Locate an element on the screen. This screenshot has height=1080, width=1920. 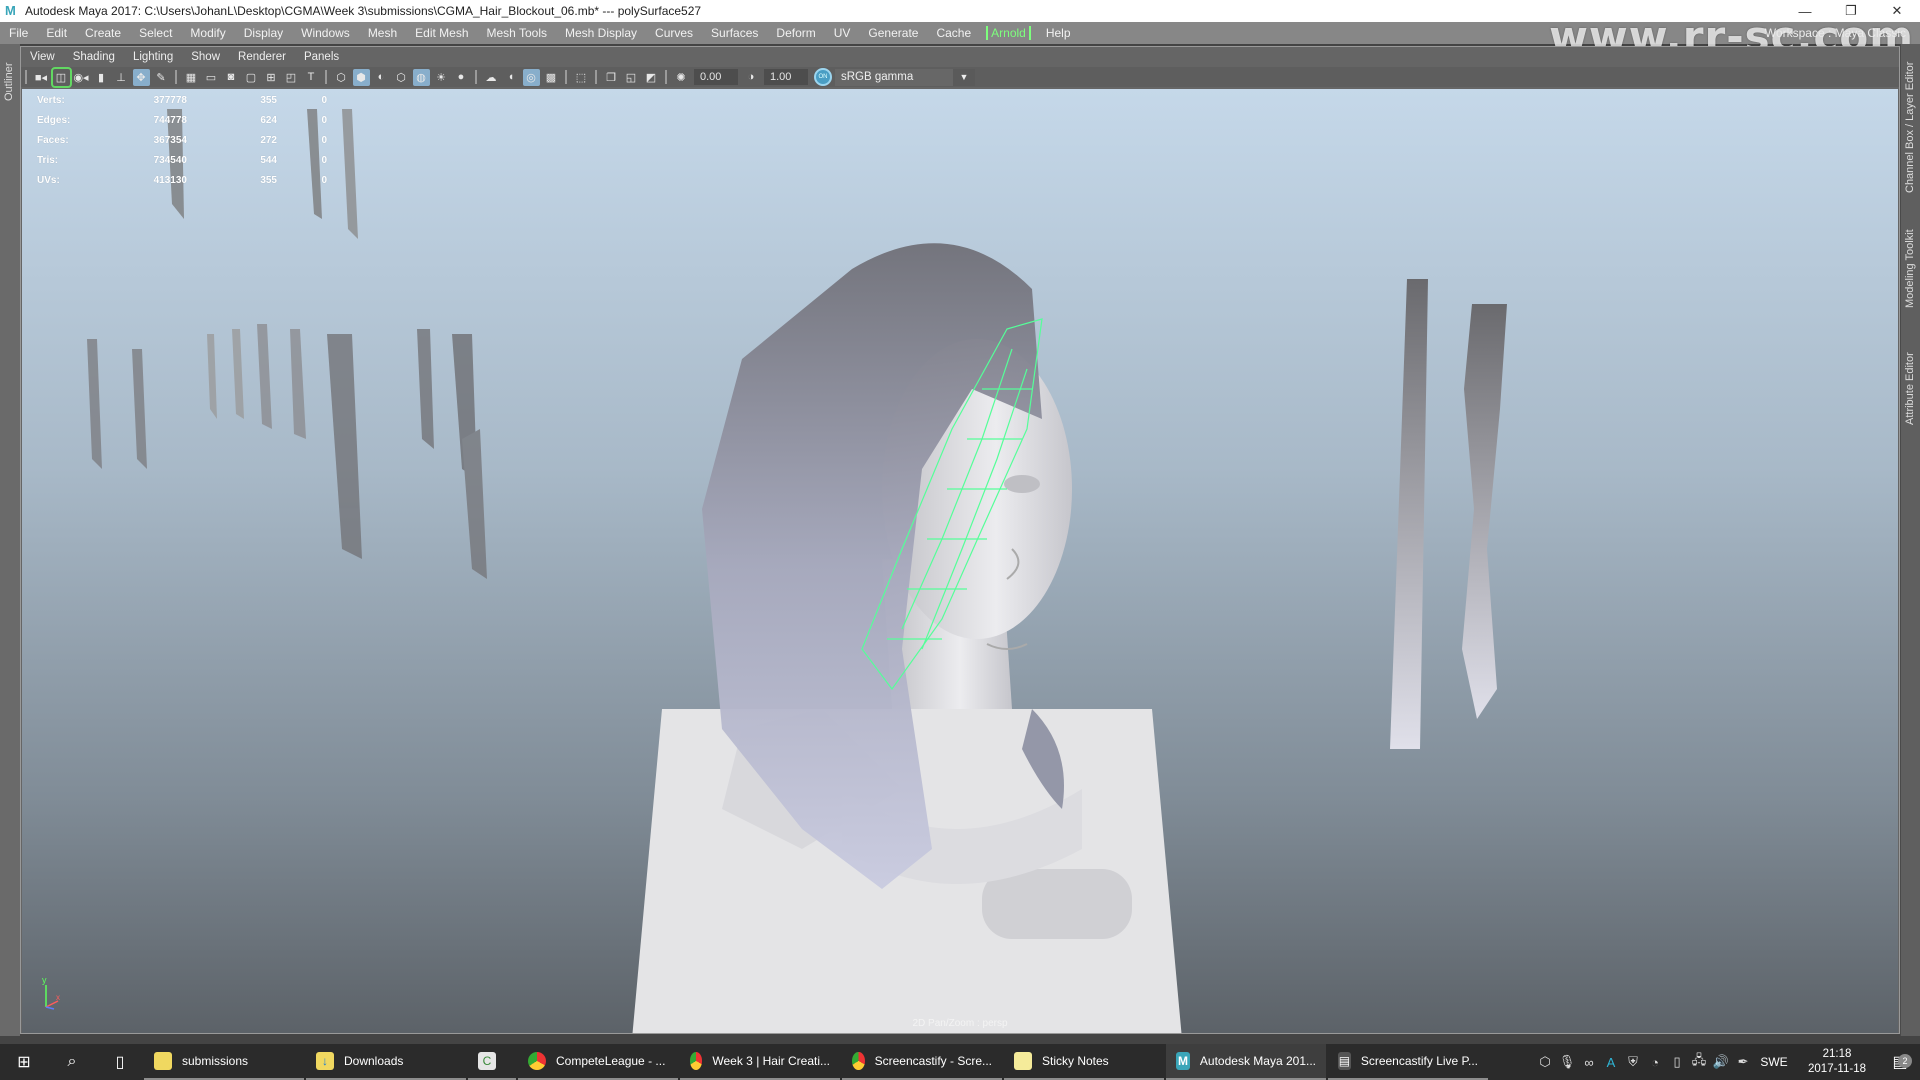
film-gate-icon: ▭ is located at coordinates (211, 77).